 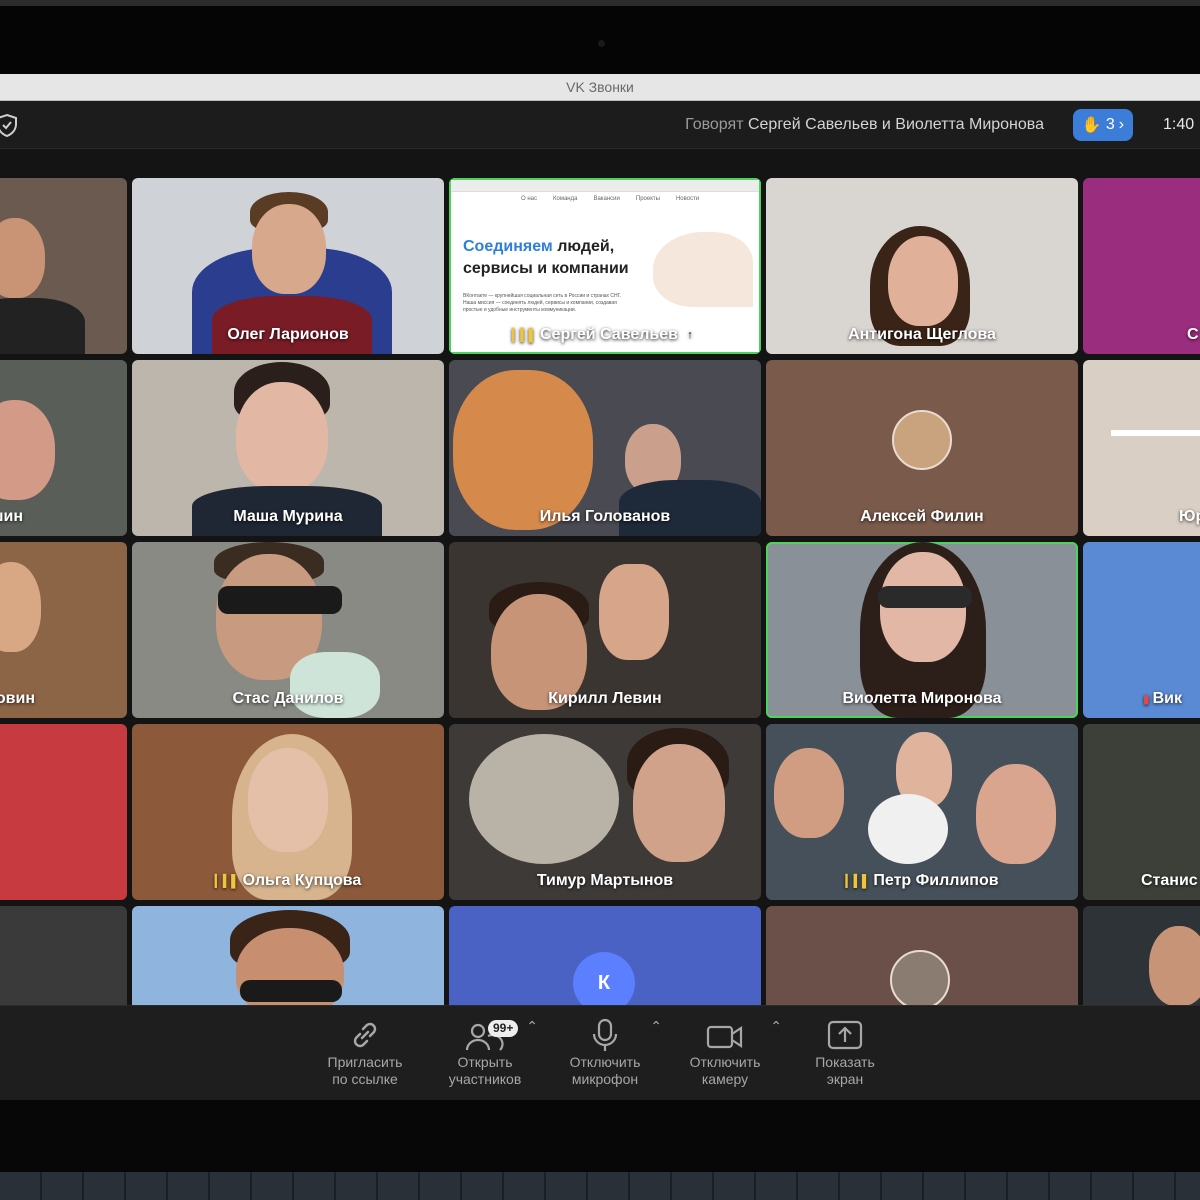 I want to click on site-nav: О нас Команда Вакансии Проекты Новости, so click(x=605, y=199).